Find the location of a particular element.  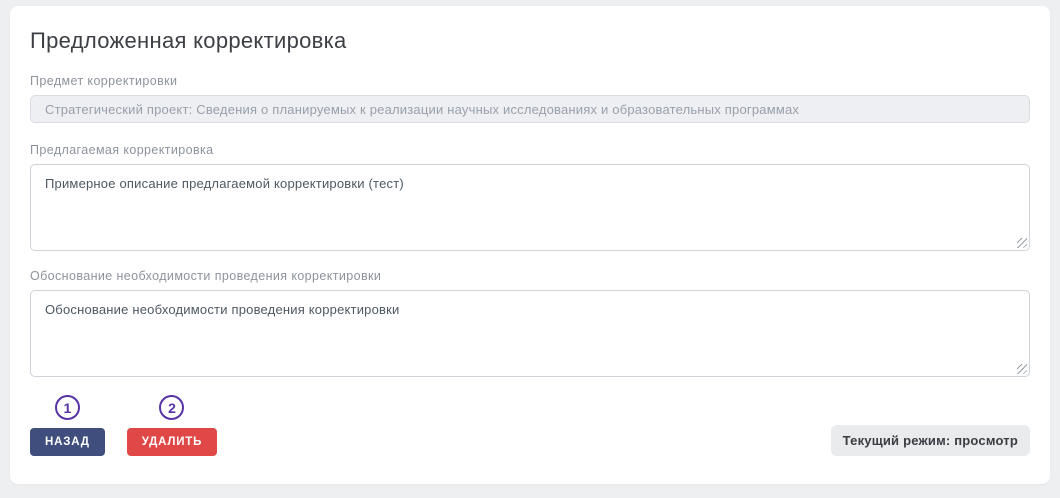

delete-button: УДАЛИТЬ is located at coordinates (172, 442).